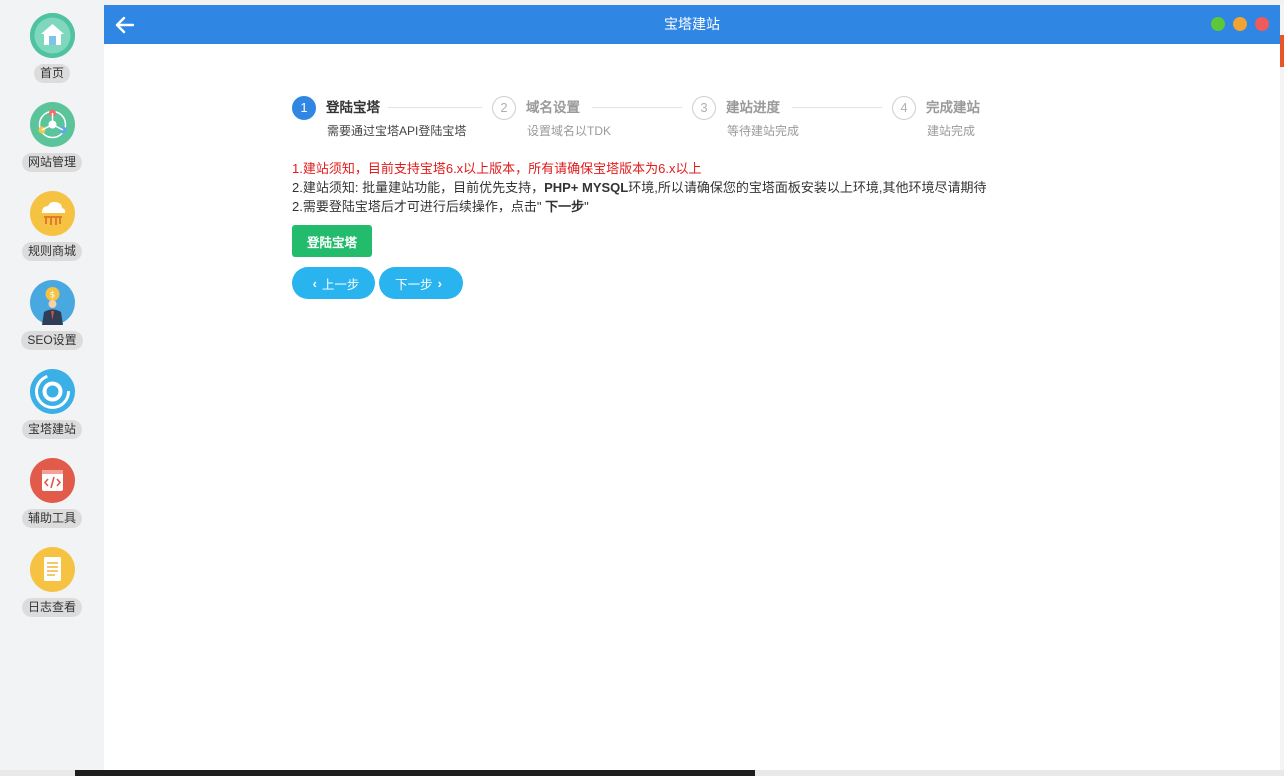 The height and width of the screenshot is (776, 1284). I want to click on step-number: 2, so click(504, 108).